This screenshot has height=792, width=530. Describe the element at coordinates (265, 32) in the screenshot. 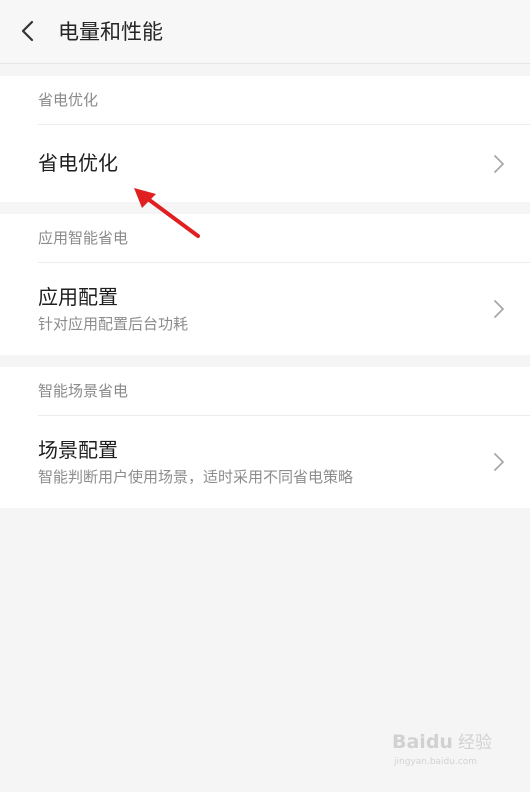

I see `app-header: 电量和性能` at that location.